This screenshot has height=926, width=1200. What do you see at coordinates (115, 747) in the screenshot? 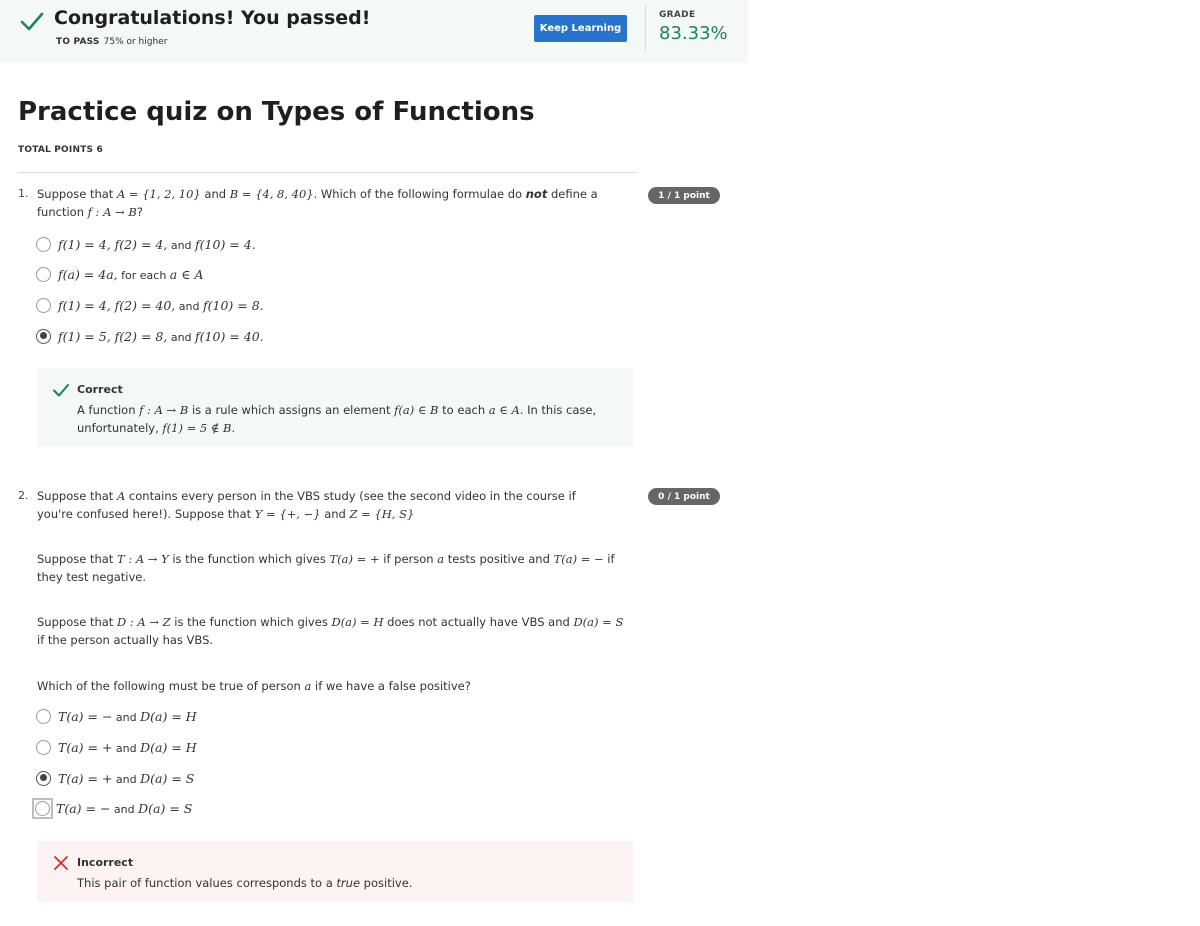
I see `answer-option: T(a) = + and D(a) = H` at bounding box center [115, 747].